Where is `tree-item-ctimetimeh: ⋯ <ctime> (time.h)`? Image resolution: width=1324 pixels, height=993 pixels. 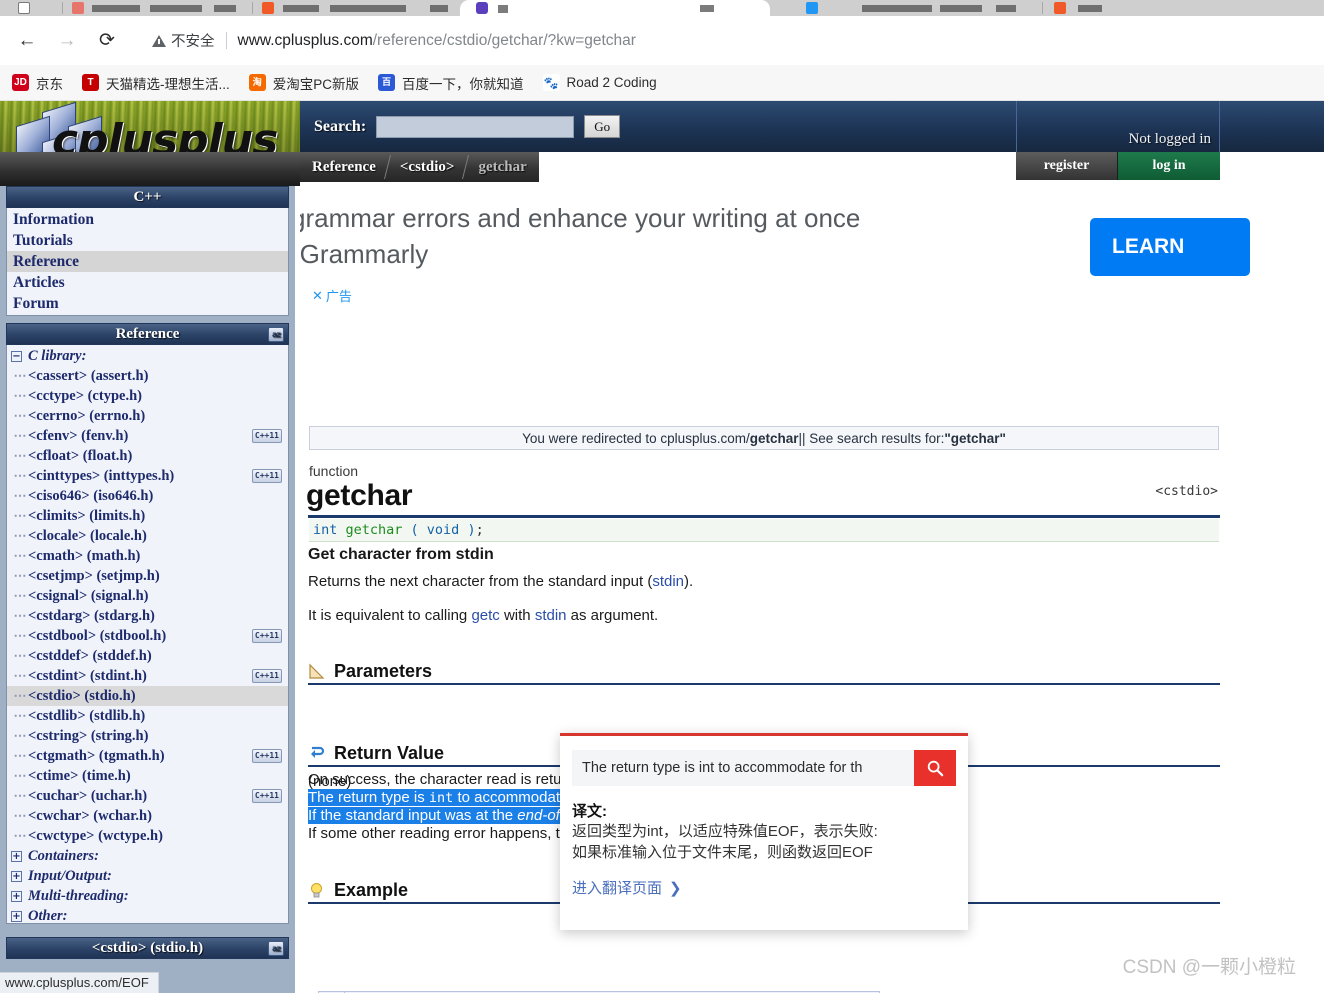
tree-item-ctimetimeh: ⋯ <ctime> (time.h) is located at coordinates (147, 776).